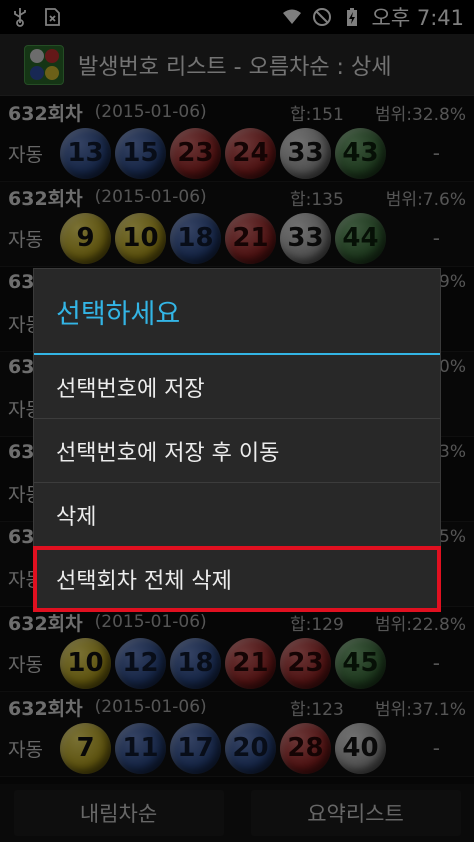  Describe the element at coordinates (118, 314) in the screenshot. I see `dialog-title: 선택하세요` at that location.